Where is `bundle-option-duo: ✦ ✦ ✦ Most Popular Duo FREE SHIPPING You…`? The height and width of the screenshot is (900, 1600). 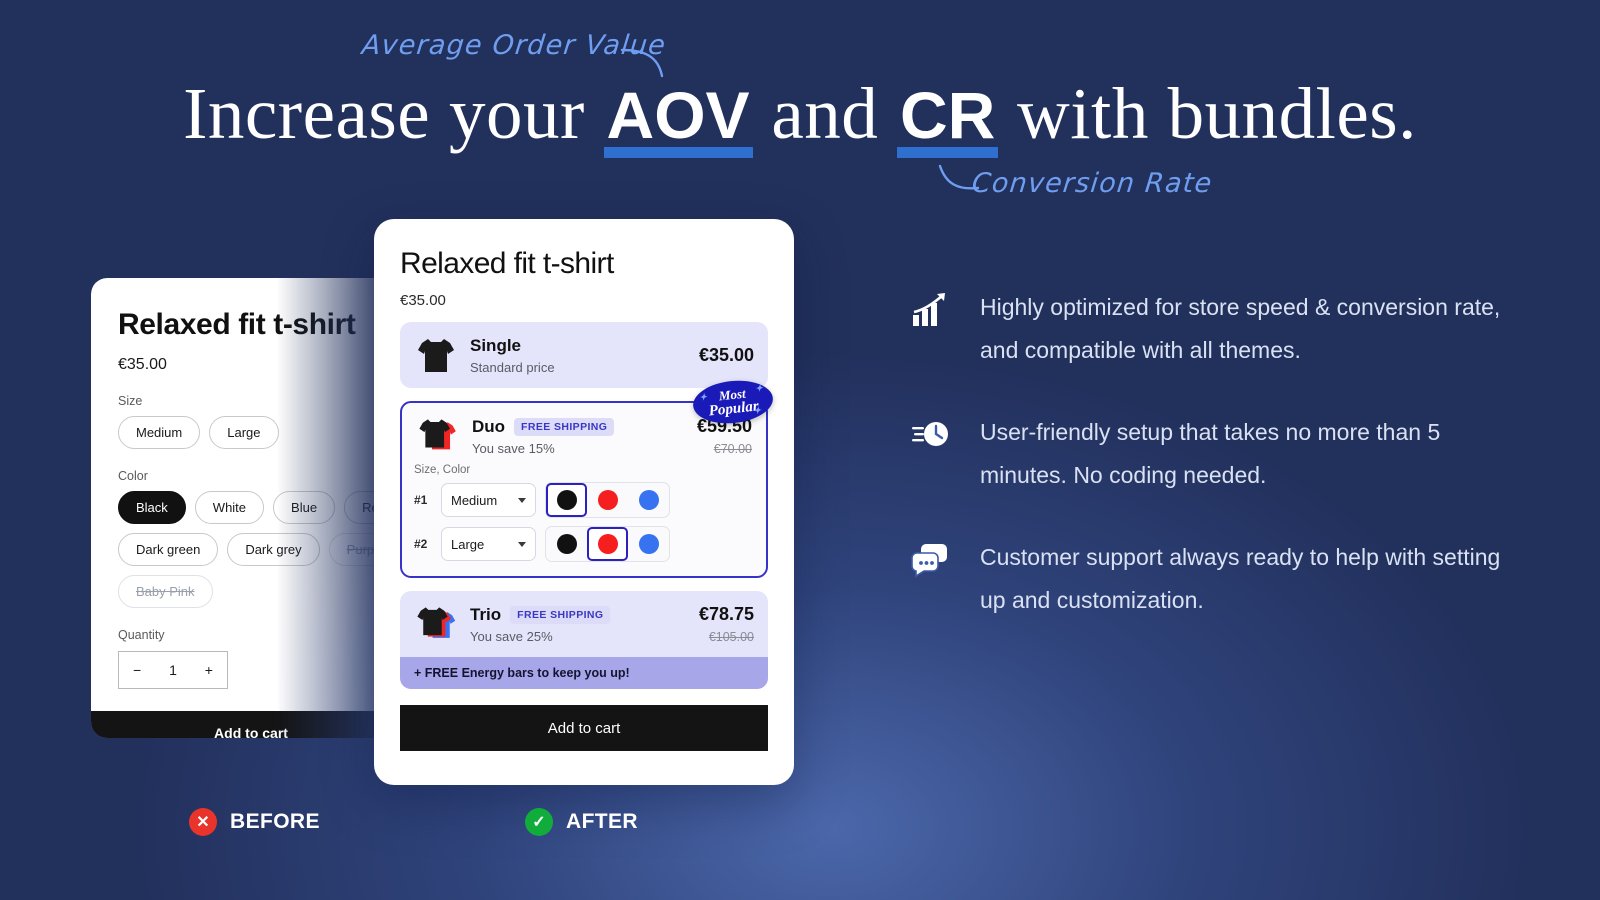
bundle-option-duo: ✦ ✦ ✦ Most Popular Duo FREE SHIPPING You… is located at coordinates (587, 477).